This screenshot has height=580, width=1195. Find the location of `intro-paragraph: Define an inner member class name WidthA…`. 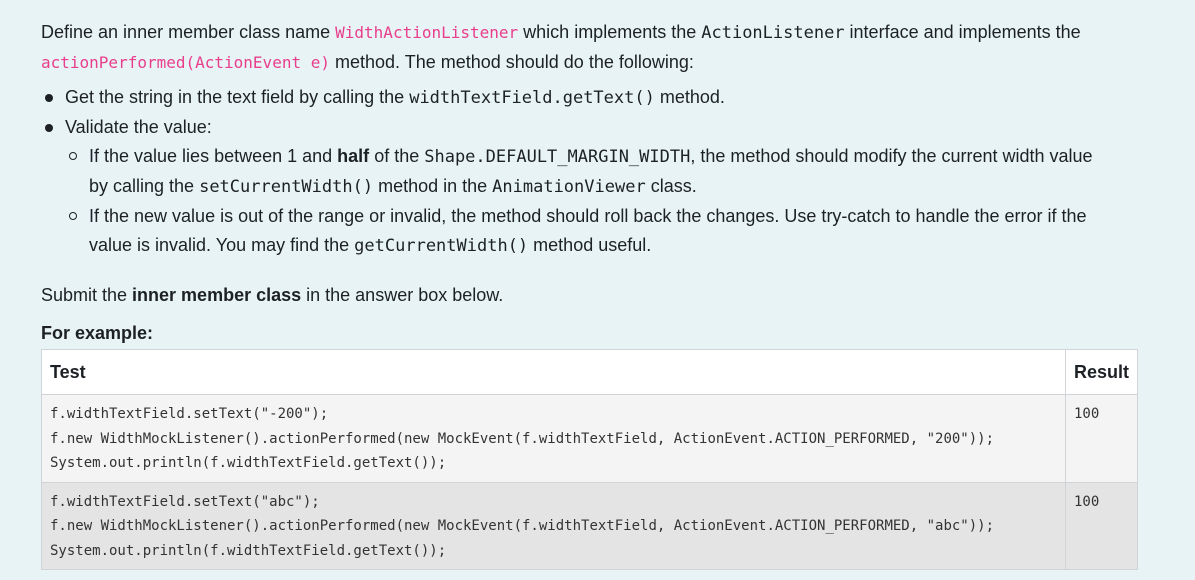

intro-paragraph: Define an inner member class name WidthA… is located at coordinates (611, 47).